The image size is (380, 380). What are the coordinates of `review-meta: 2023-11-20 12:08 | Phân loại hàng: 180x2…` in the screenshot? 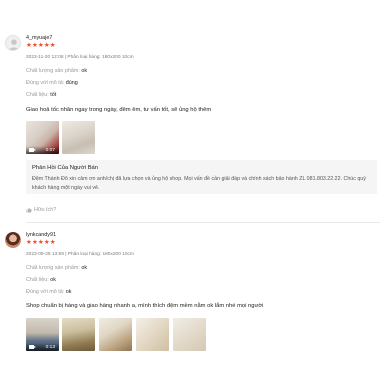 It's located at (80, 57).